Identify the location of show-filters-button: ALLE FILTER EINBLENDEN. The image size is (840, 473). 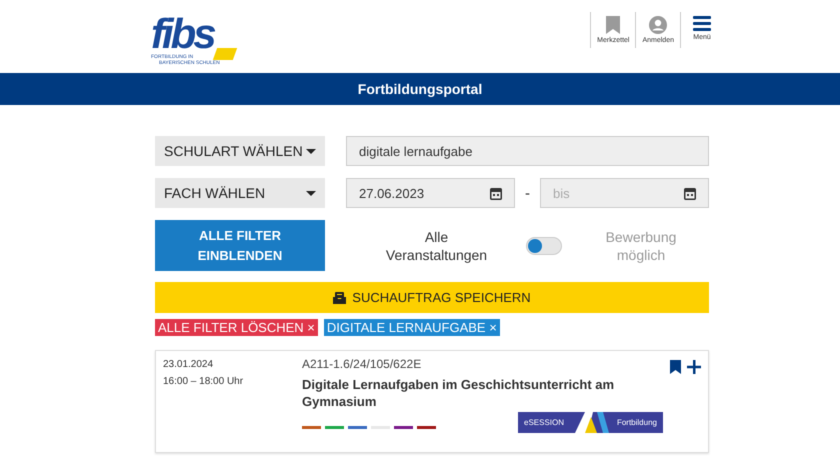
(240, 245).